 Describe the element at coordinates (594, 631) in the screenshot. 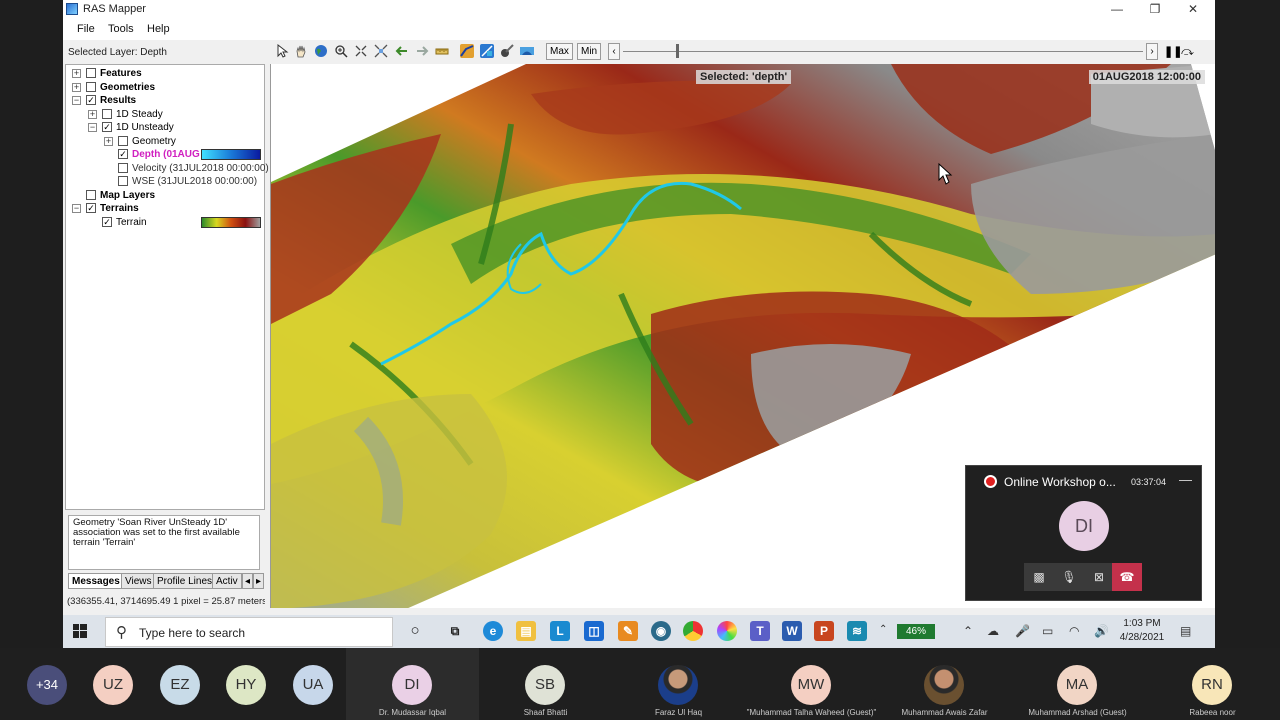

I see `outlook-icon: ◫` at that location.